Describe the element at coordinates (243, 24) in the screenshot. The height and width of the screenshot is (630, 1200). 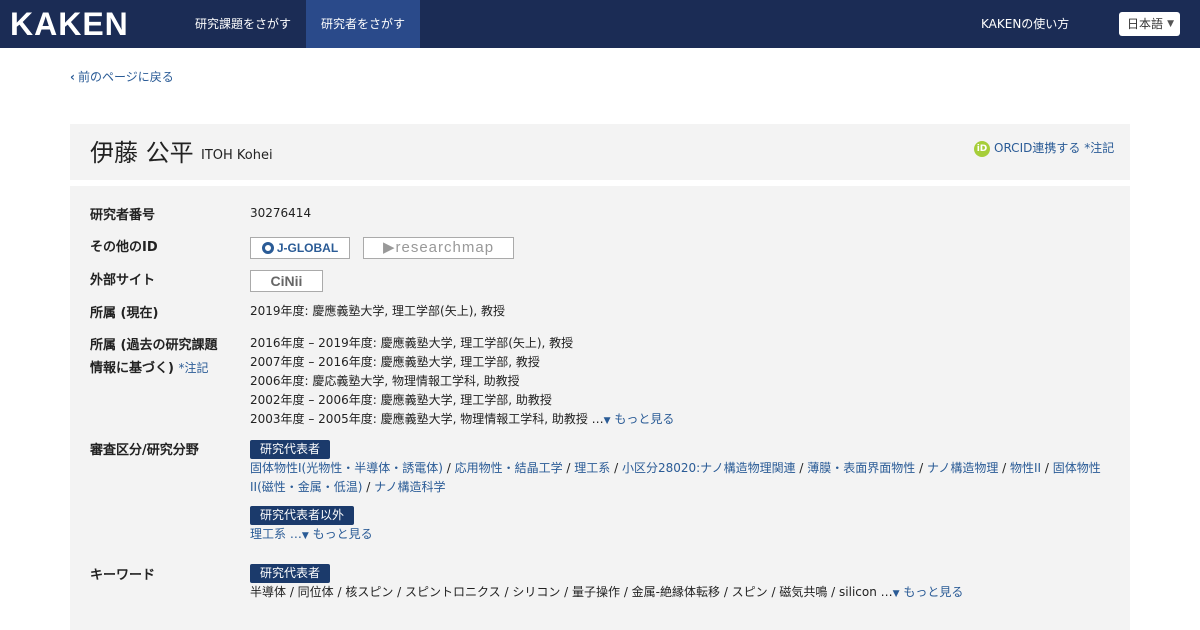
I see `nav-search-projects: 研究課題をさがす` at that location.